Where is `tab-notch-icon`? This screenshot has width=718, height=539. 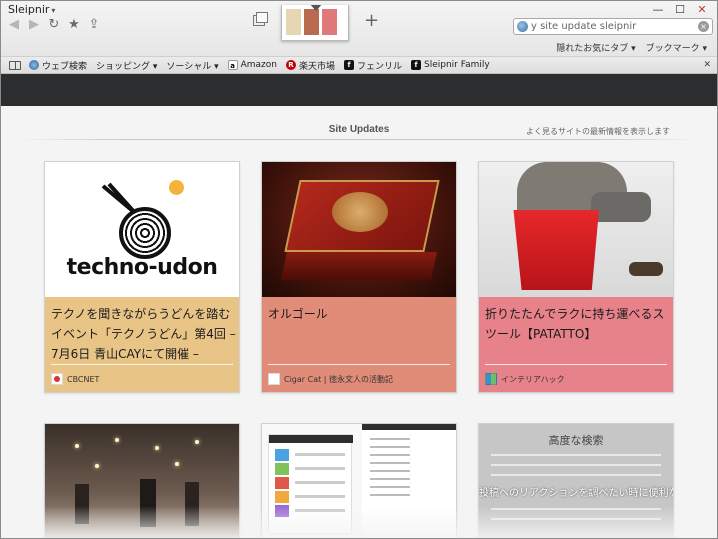 tab-notch-icon is located at coordinates (316, 8).